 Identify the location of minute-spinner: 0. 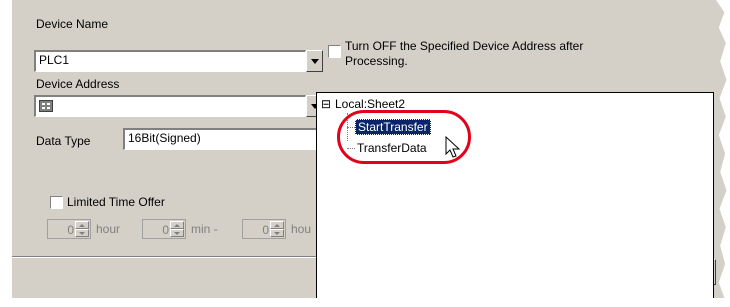
(164, 229).